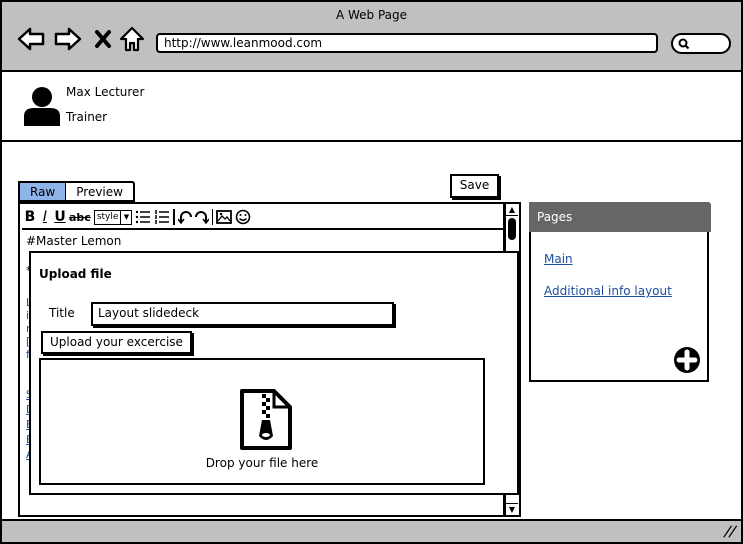  I want to click on forward-arrow-icon, so click(68, 39).